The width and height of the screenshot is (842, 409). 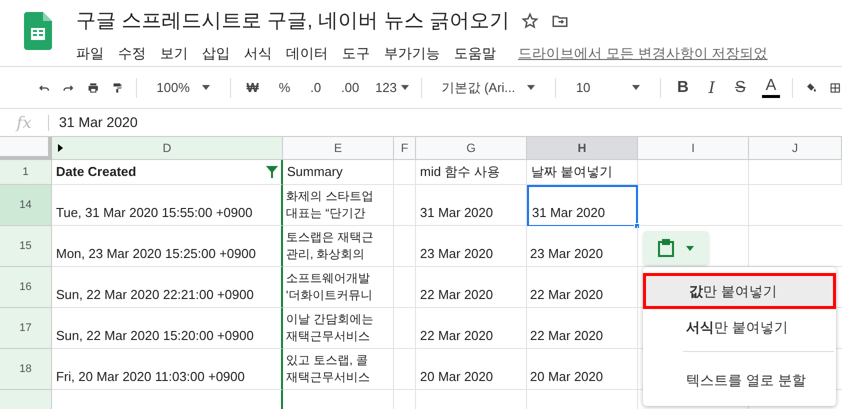 What do you see at coordinates (326, 254) in the screenshot?
I see `summary-text: 관리, 화상회의` at bounding box center [326, 254].